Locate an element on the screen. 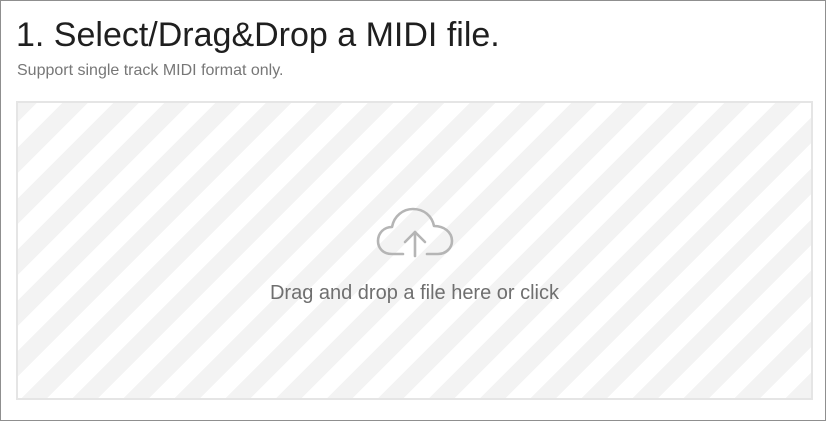 This screenshot has height=421, width=826. cloud-upload-icon is located at coordinates (415, 232).